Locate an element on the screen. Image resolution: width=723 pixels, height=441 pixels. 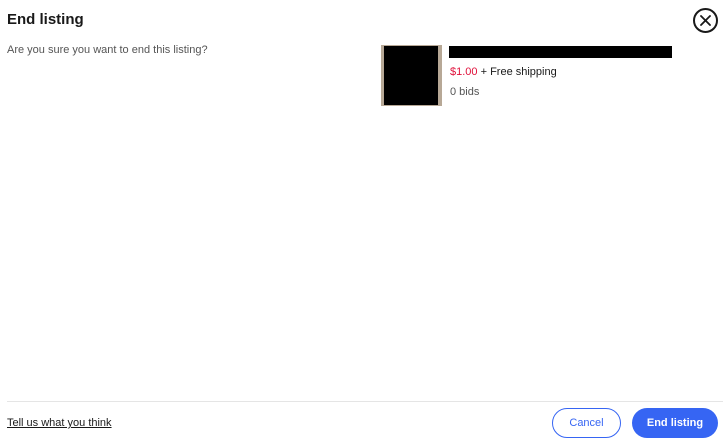
end-listing-button: End listing is located at coordinates (675, 423).